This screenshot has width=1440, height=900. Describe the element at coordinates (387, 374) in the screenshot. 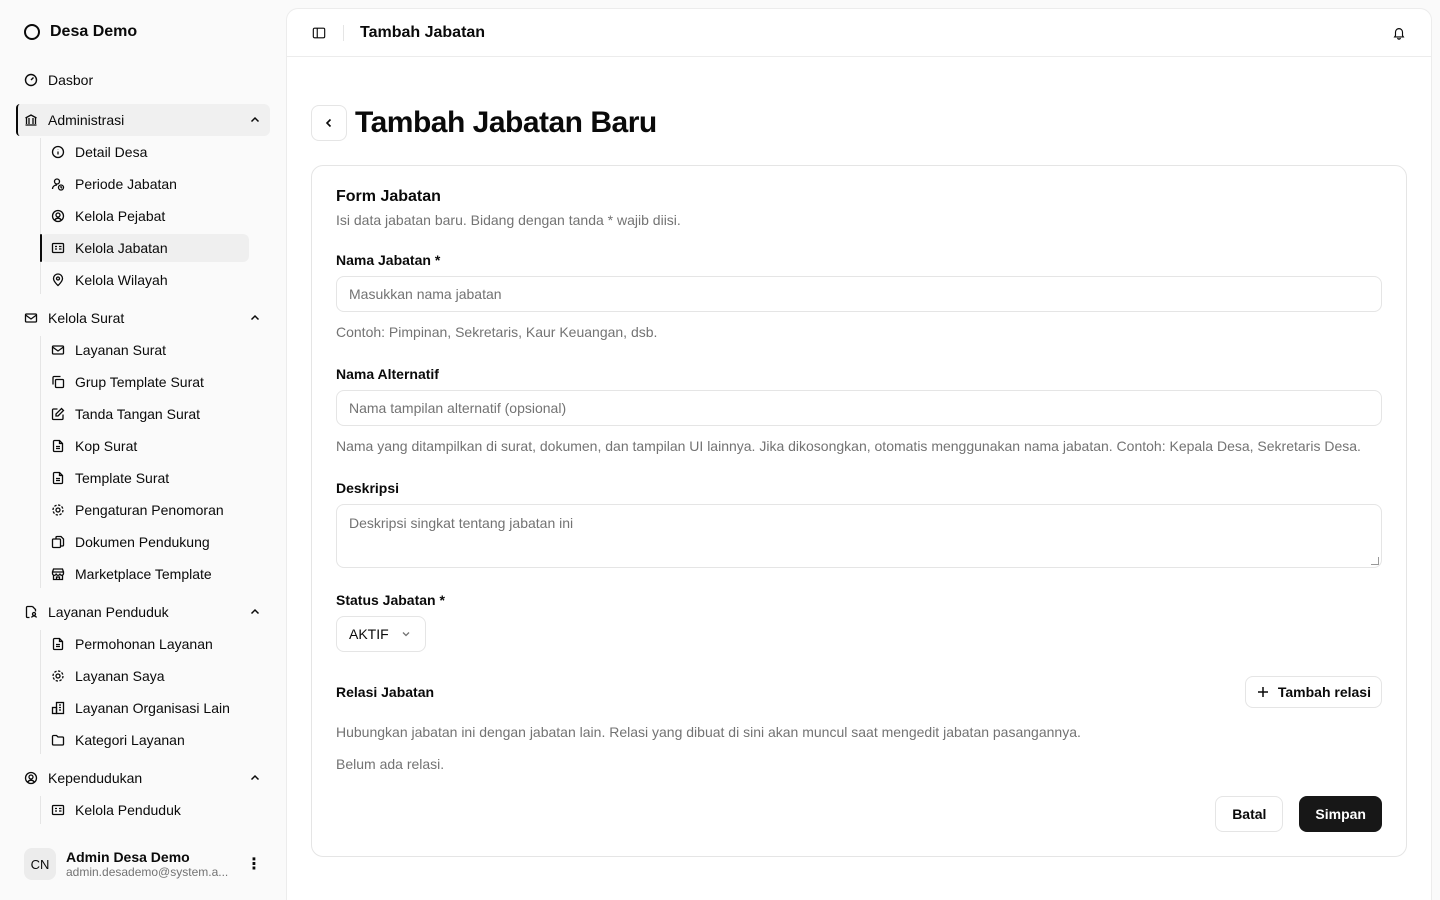

I see `field-label: Nama Alternatif` at that location.